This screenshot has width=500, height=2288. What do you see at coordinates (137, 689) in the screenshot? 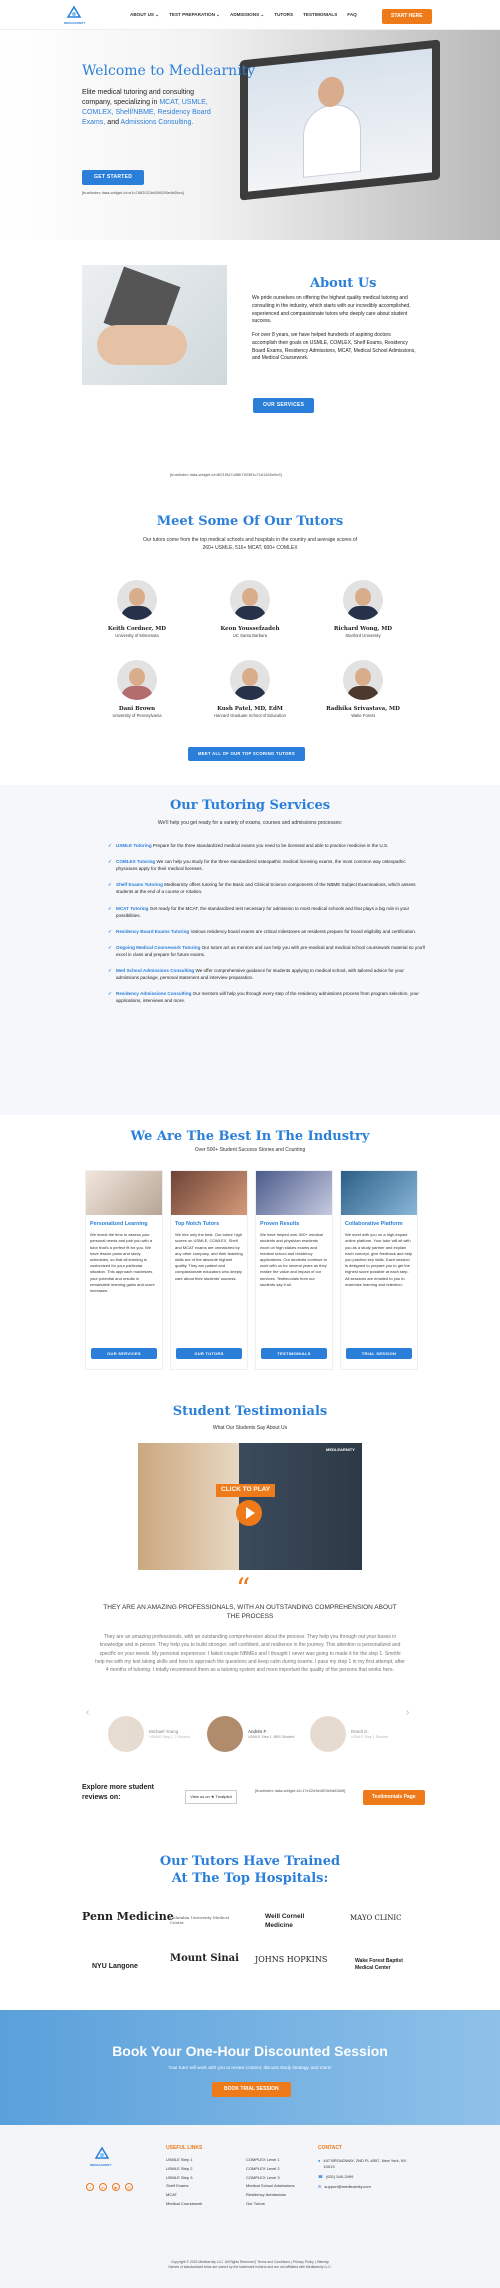
I see `tutor-card: Dani Brown University of Pennsylvania` at bounding box center [137, 689].